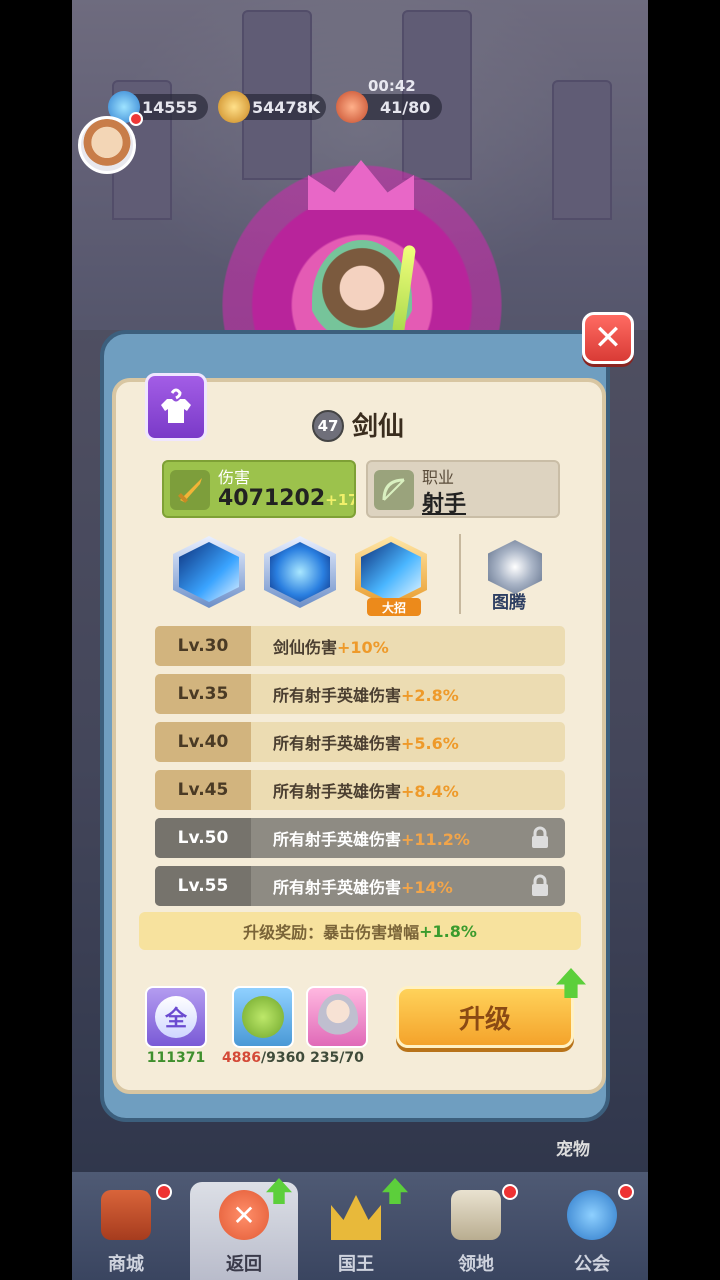 The image size is (720, 1280). Describe the element at coordinates (509, 603) in the screenshot. I see `totem-label: 图腾` at that location.